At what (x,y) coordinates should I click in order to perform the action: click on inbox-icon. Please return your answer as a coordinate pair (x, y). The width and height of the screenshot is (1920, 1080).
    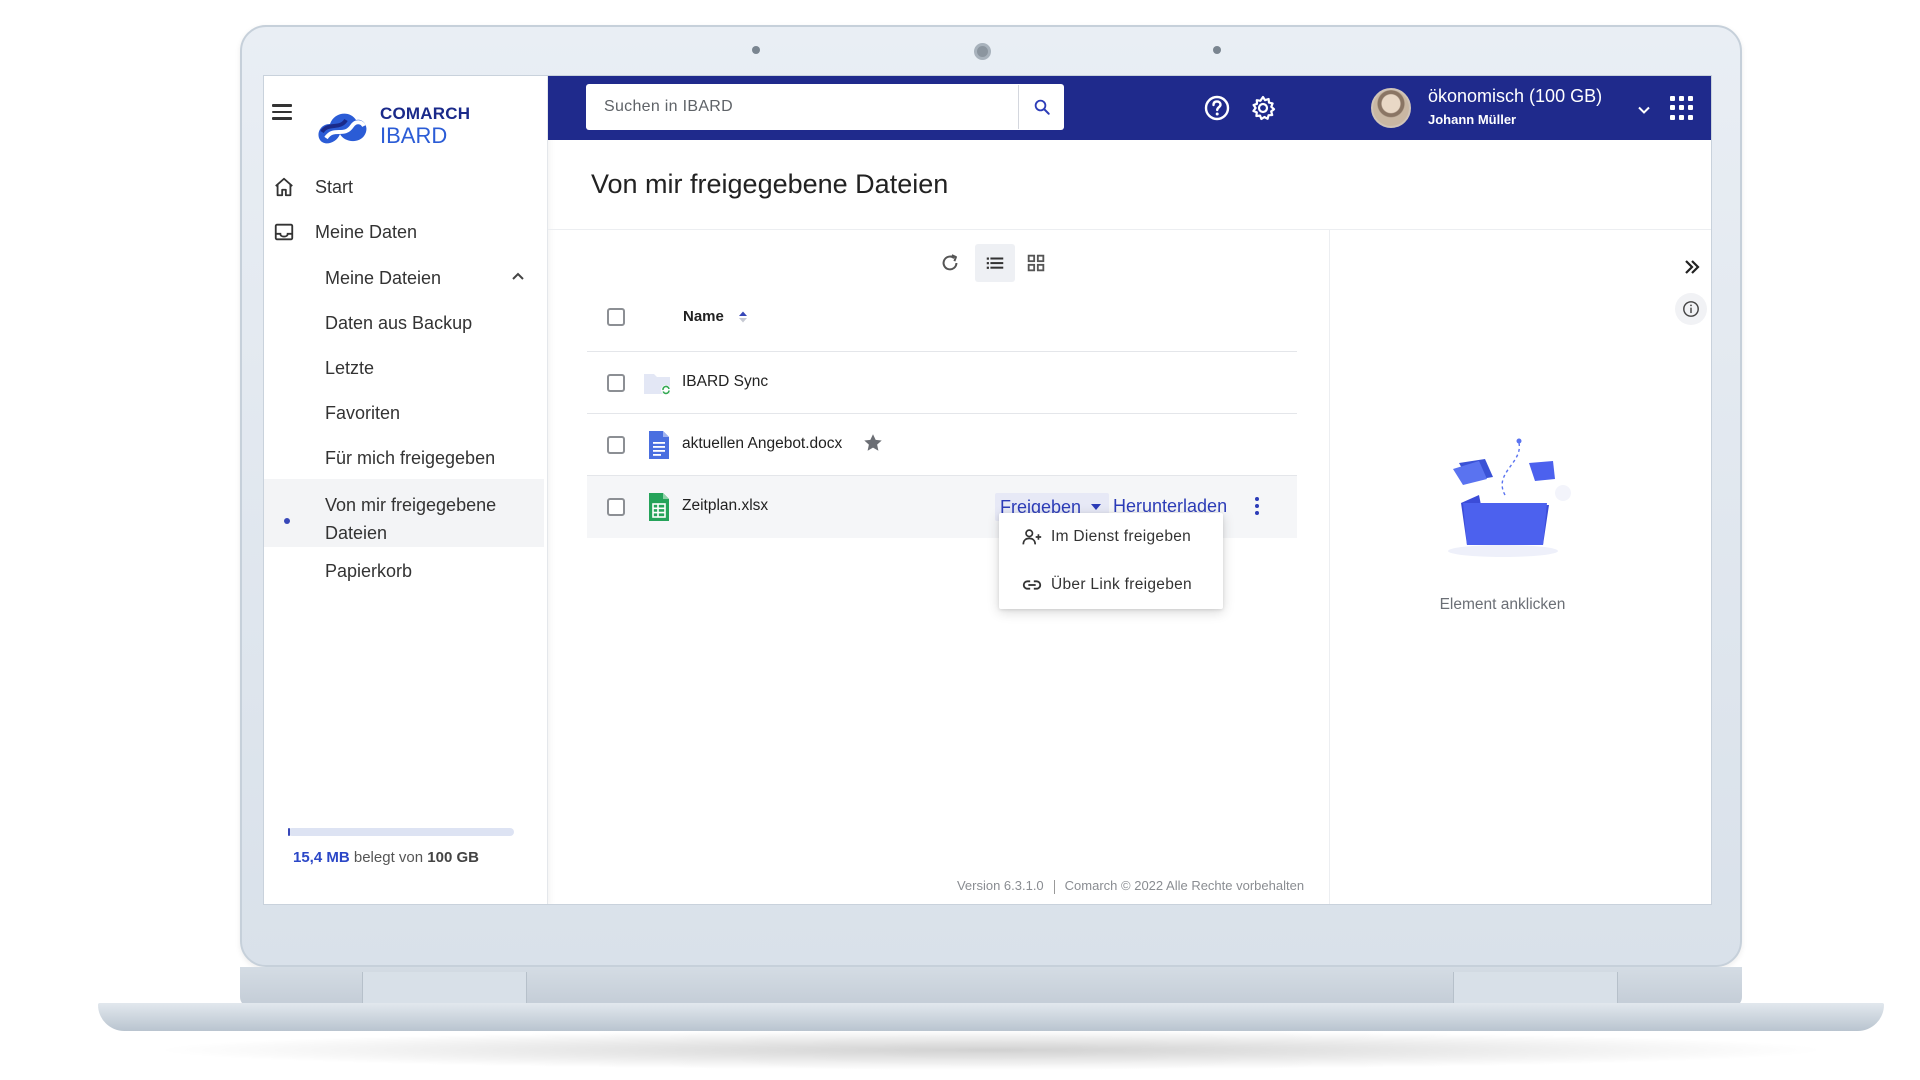
    Looking at the image, I should click on (284, 232).